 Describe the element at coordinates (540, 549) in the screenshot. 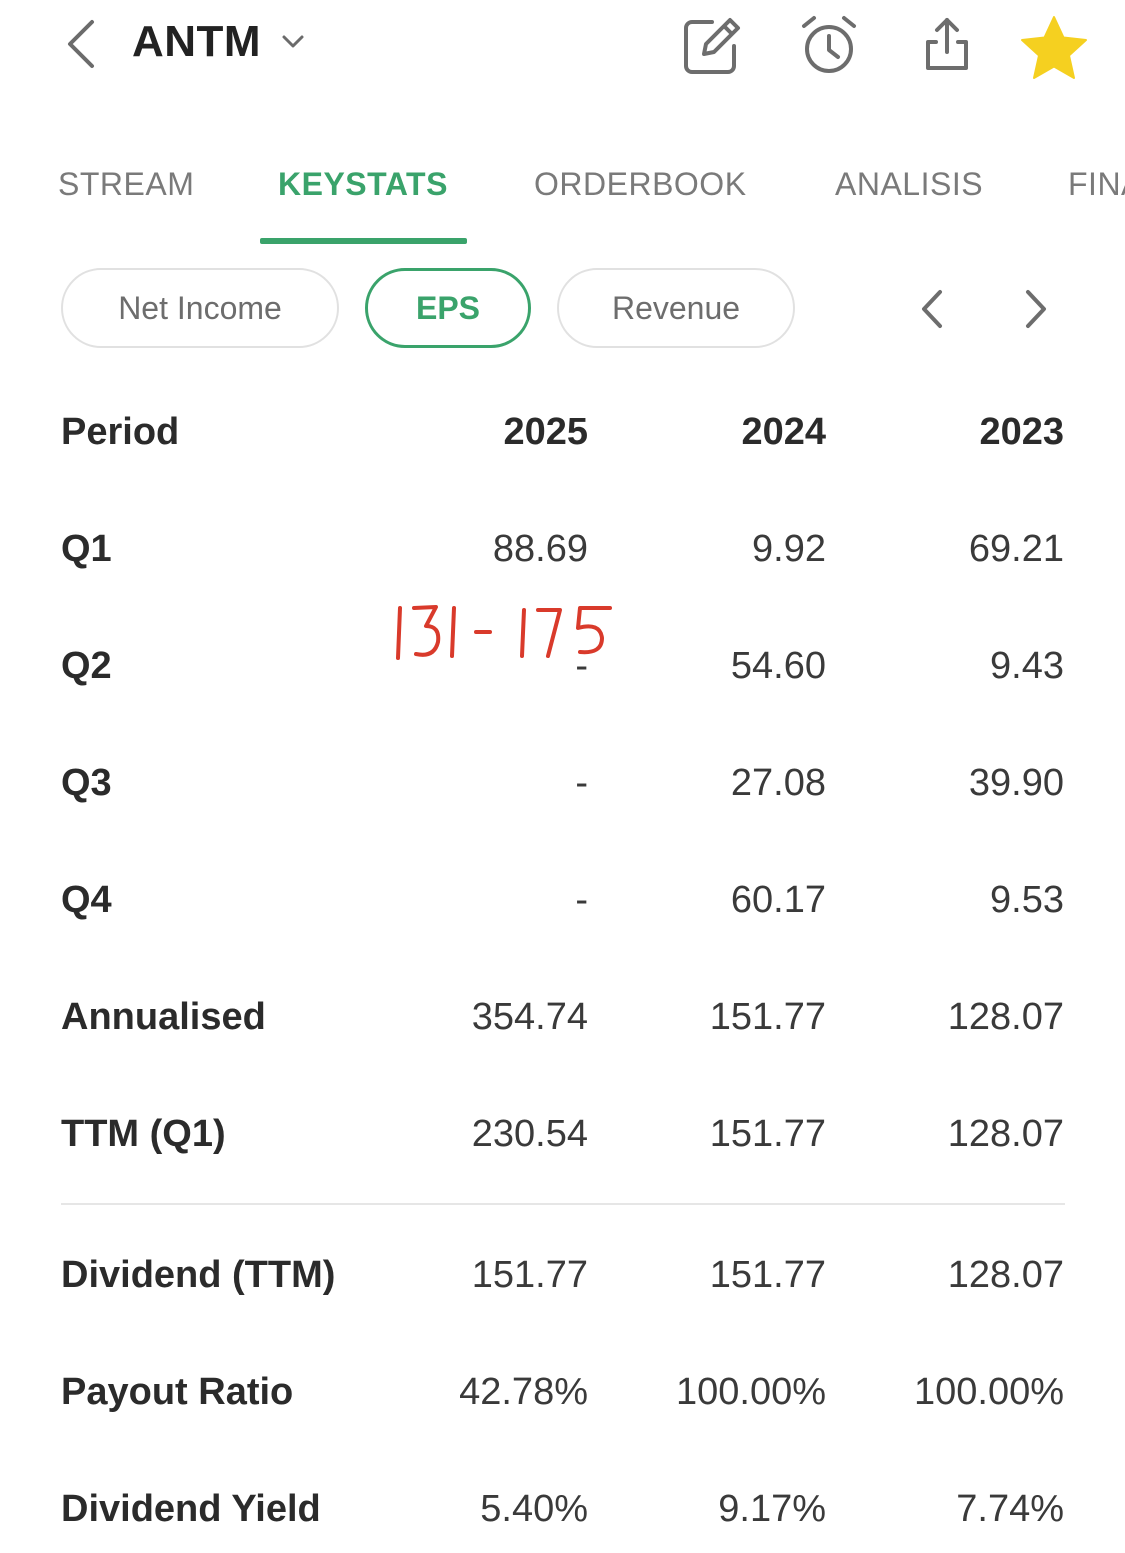

I see `row-value: 88.69` at that location.